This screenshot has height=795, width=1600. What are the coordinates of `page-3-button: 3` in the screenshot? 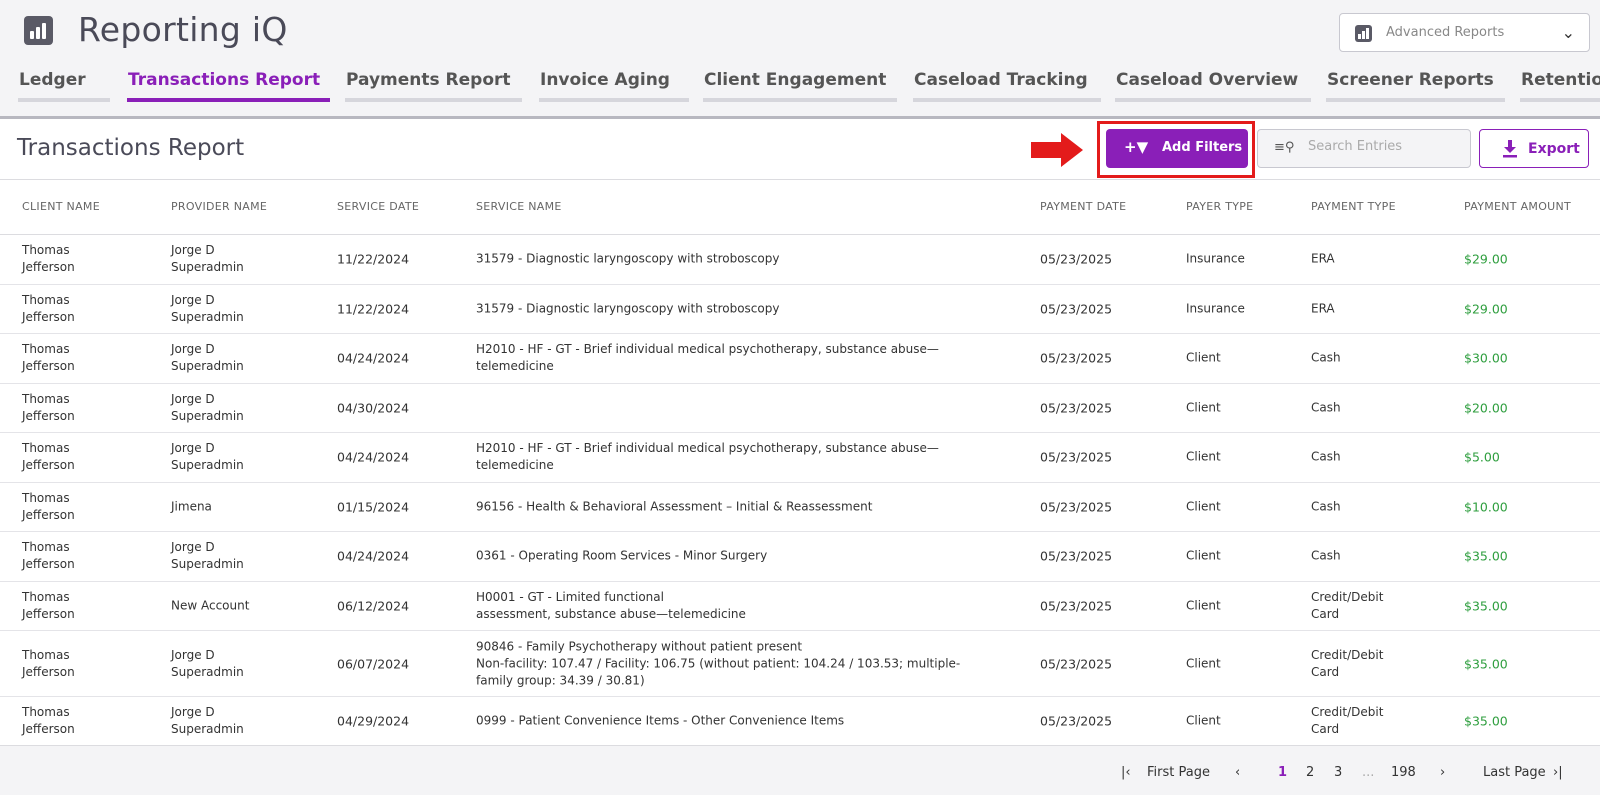 It's located at (1338, 772).